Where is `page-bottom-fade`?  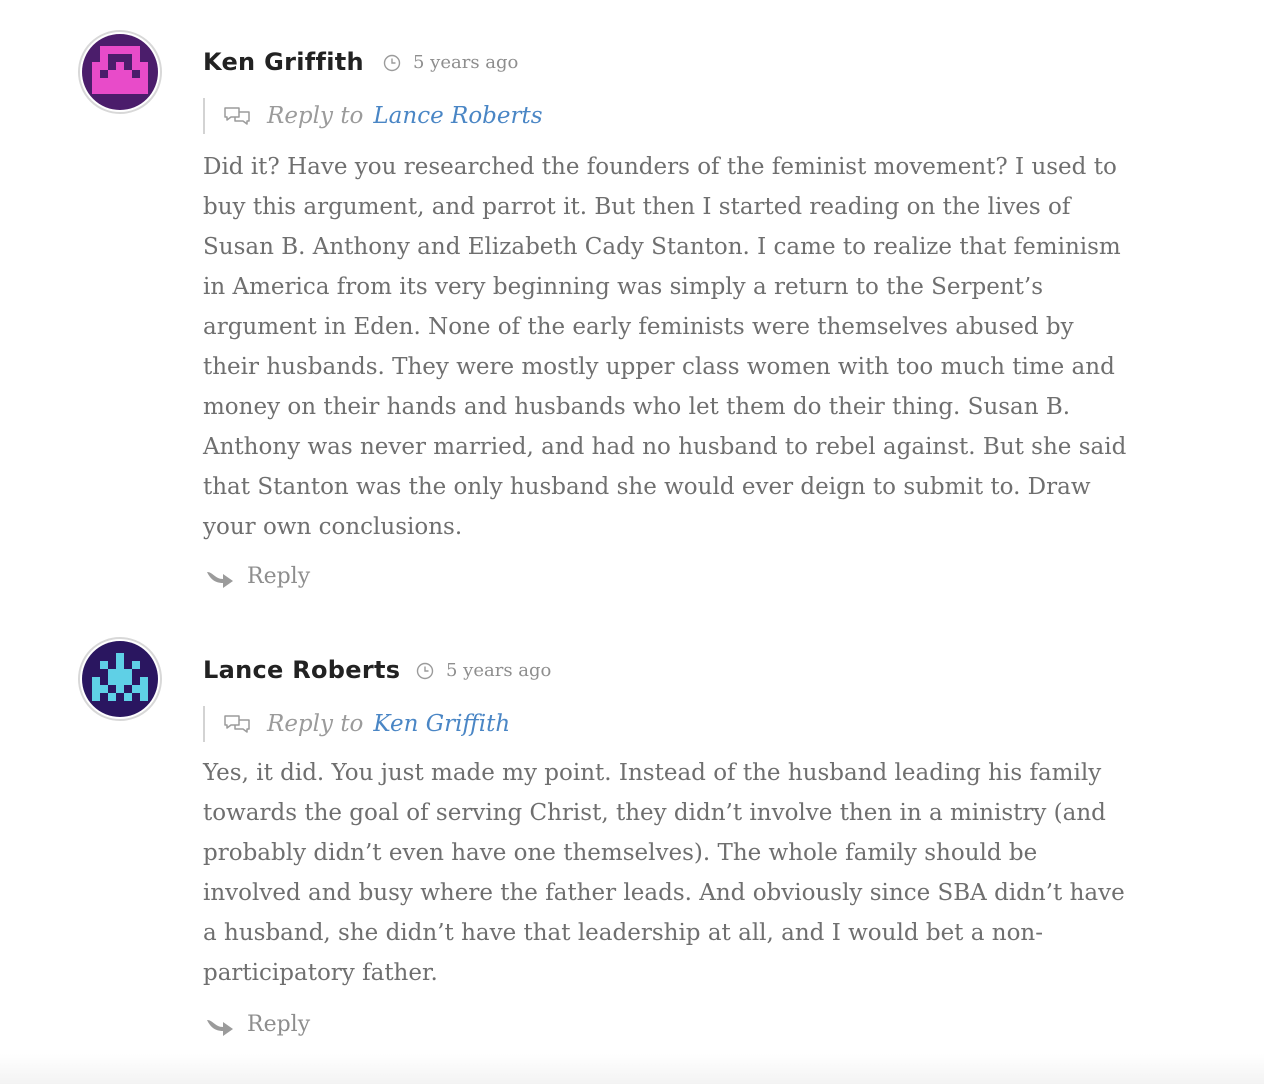 page-bottom-fade is located at coordinates (632, 1069).